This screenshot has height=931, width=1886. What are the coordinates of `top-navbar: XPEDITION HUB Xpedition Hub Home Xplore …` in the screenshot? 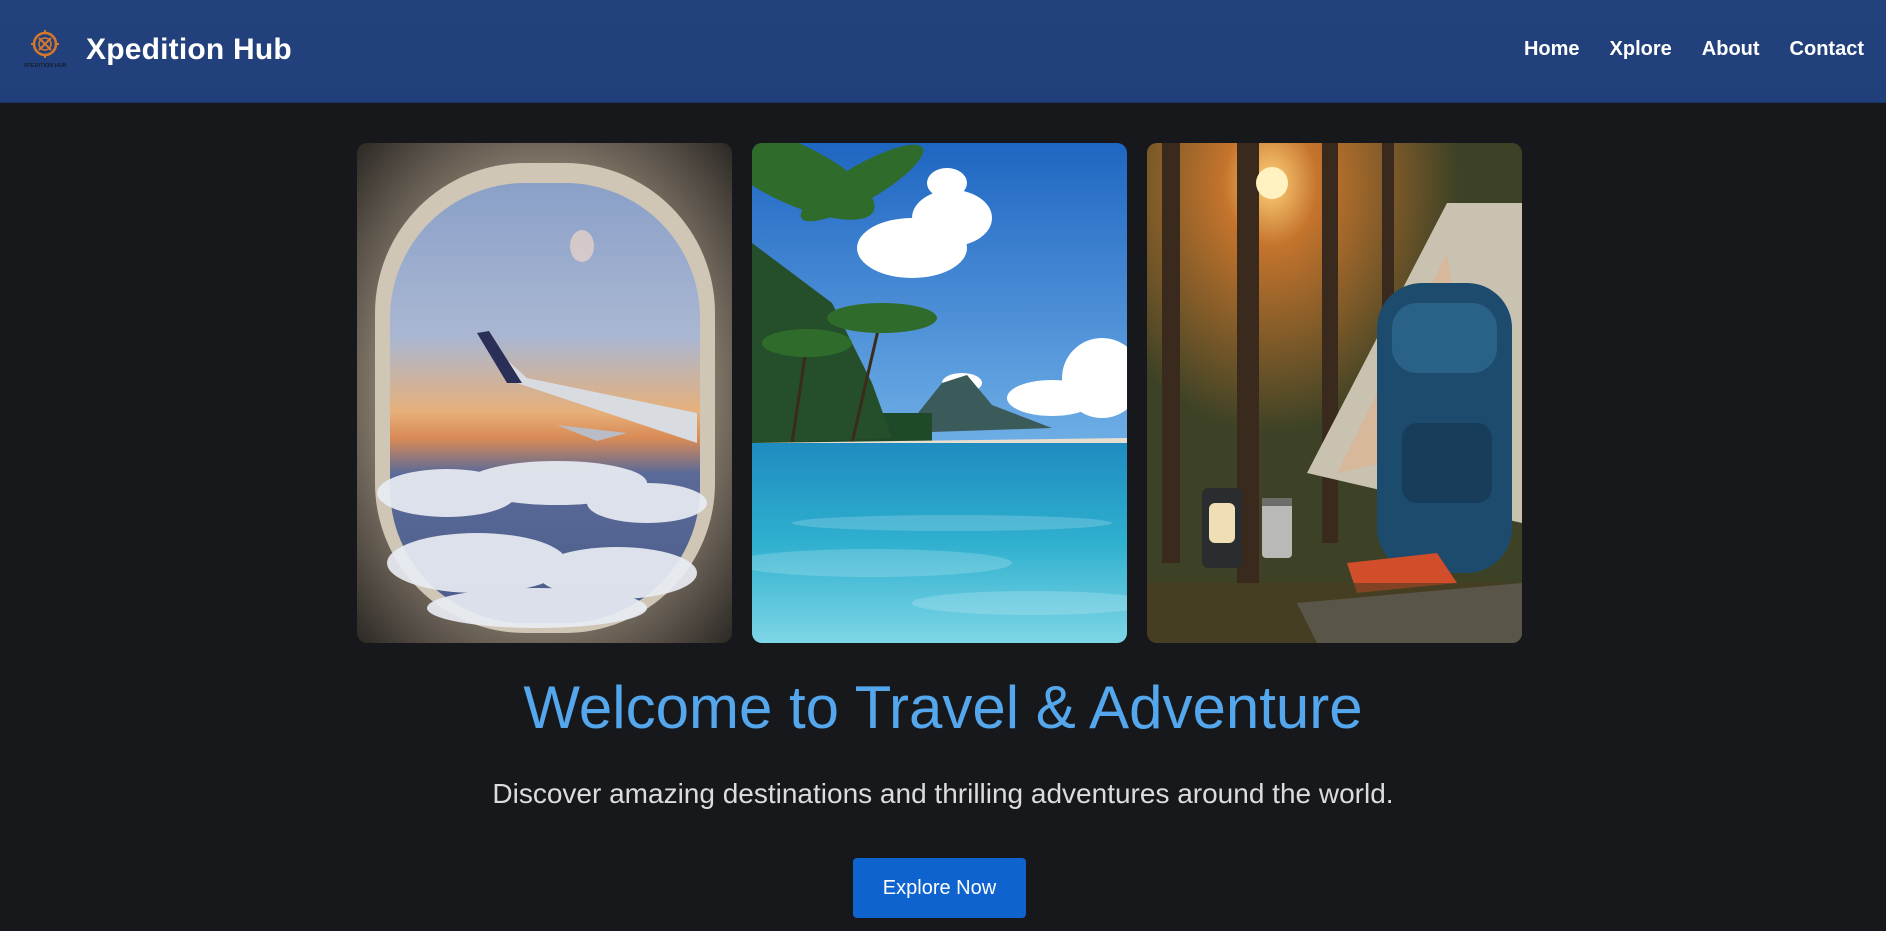 It's located at (943, 51).